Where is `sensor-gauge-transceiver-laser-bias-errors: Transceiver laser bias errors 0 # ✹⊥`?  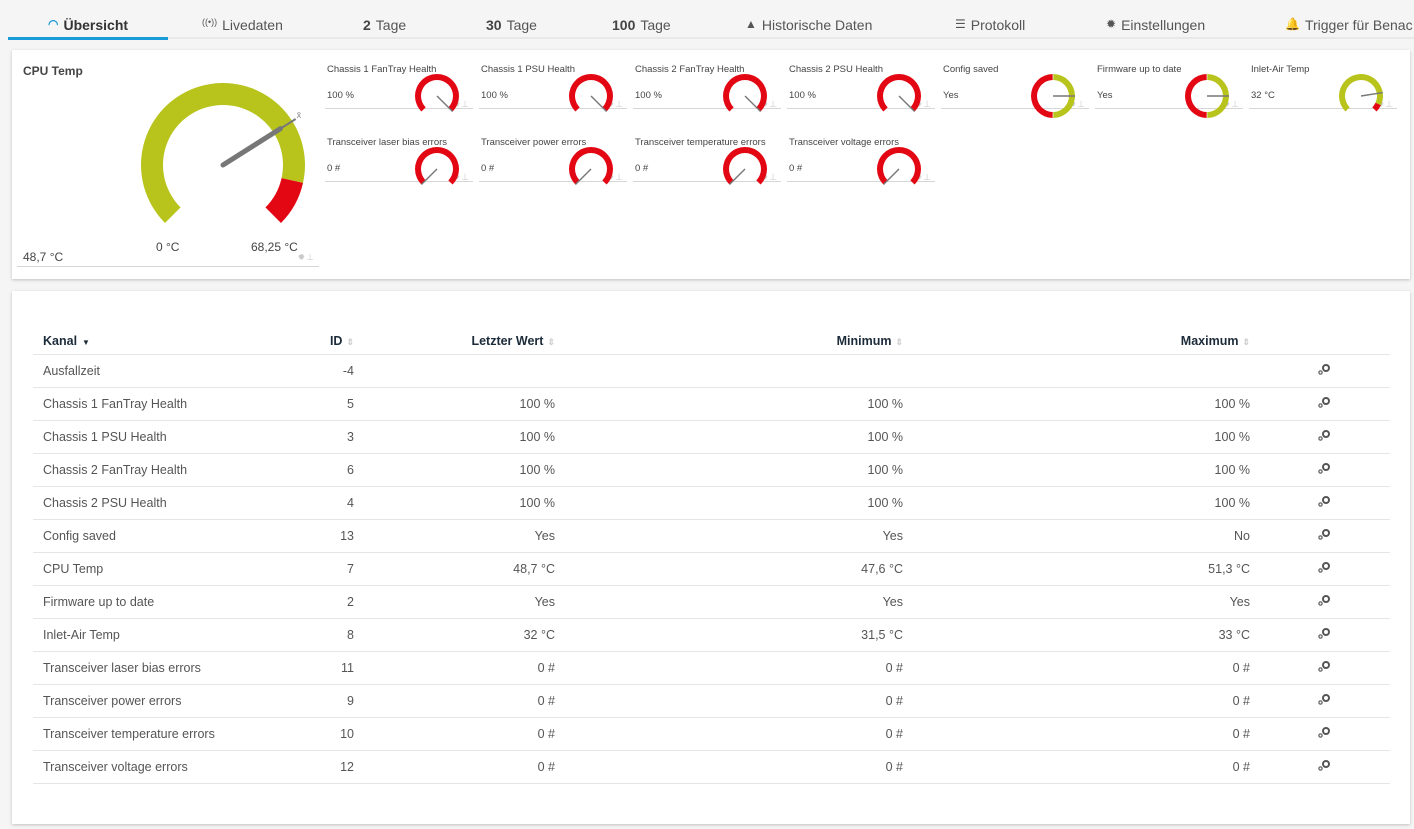
sensor-gauge-transceiver-laser-bias-errors: Transceiver laser bias errors 0 # ✹⊥ is located at coordinates (399, 155).